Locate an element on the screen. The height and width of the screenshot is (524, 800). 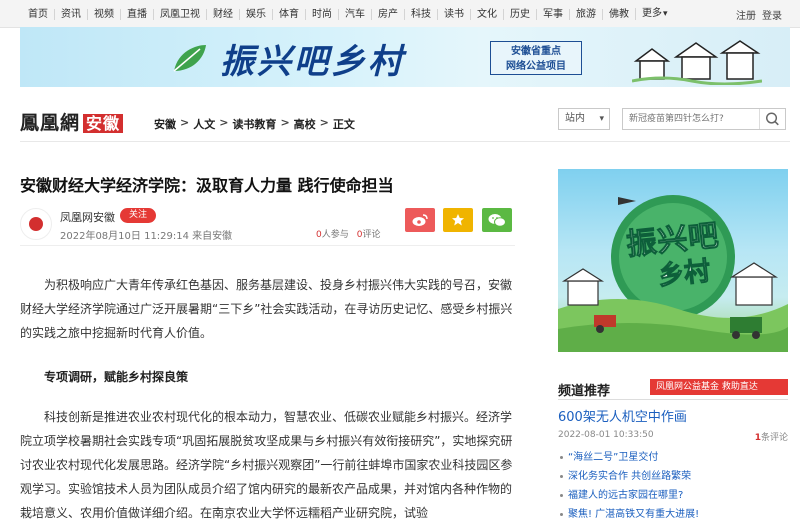
follow-button: 关注 is located at coordinates (138, 215).